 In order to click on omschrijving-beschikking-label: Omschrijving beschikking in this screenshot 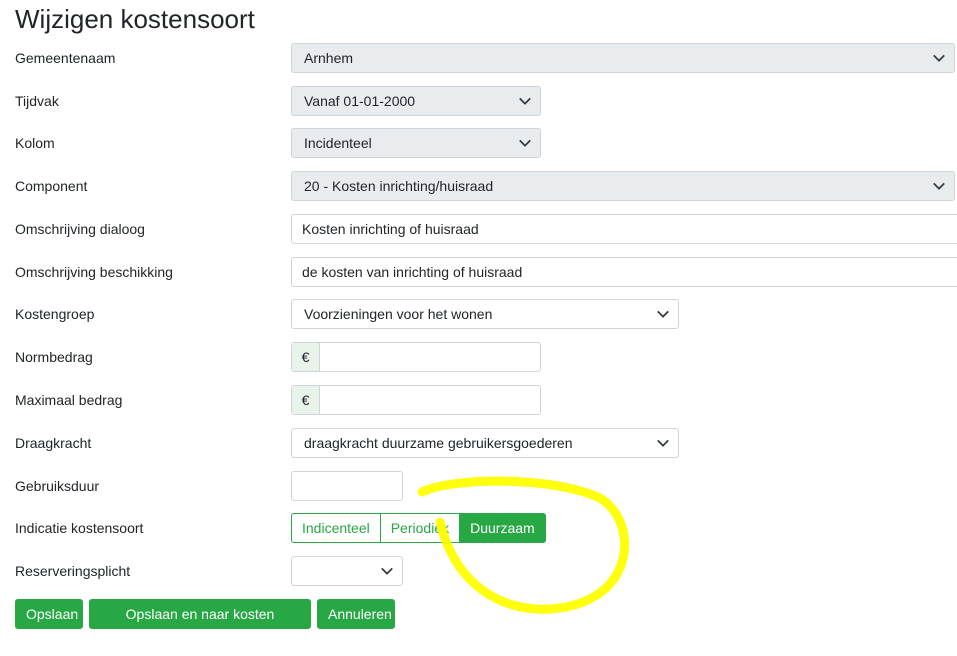, I will do `click(94, 272)`.